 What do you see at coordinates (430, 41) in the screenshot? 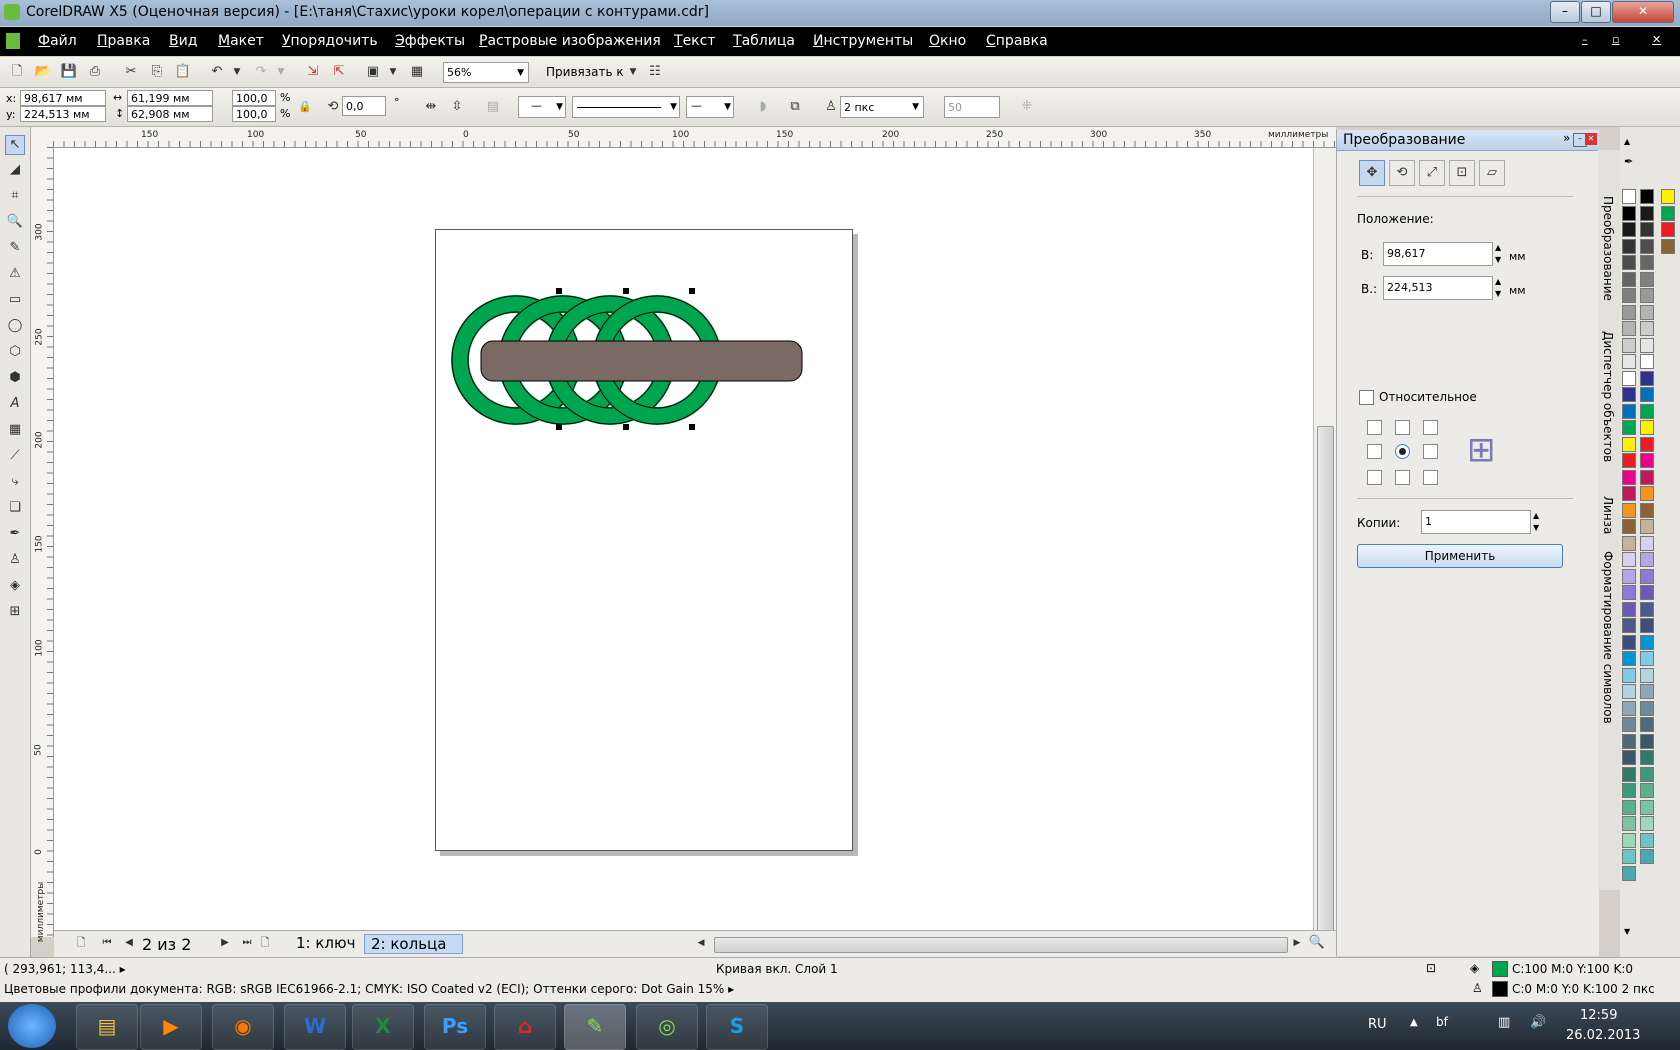
I see `menu-effects: Эффекты` at bounding box center [430, 41].